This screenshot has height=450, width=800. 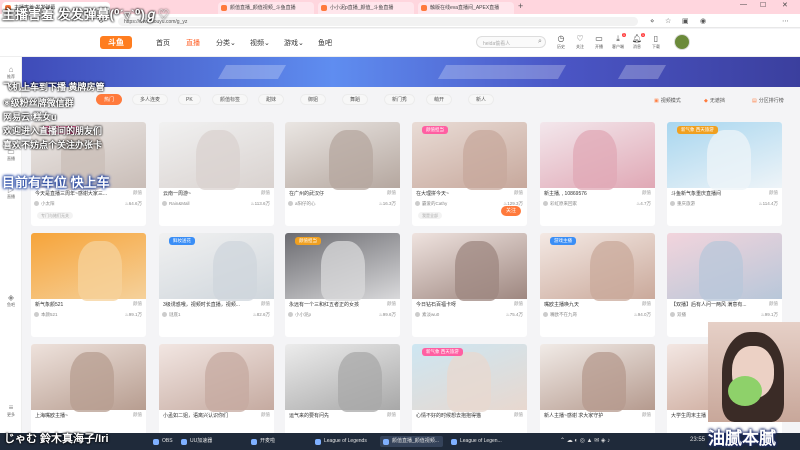 What do you see at coordinates (785, 5) in the screenshot?
I see `close-icon: ✕` at bounding box center [785, 5].